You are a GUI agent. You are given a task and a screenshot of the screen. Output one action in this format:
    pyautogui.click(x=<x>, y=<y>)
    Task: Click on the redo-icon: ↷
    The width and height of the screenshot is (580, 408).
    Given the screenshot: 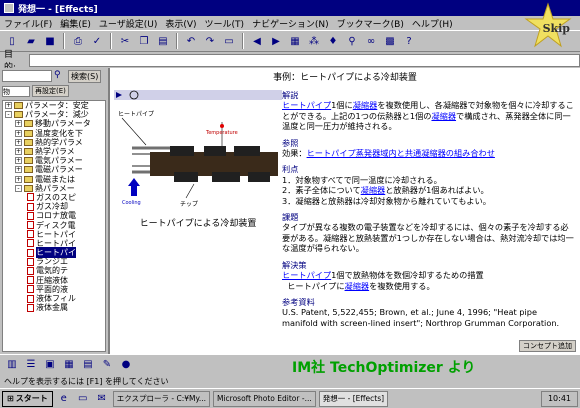 What is the action you would take?
    pyautogui.click(x=210, y=41)
    